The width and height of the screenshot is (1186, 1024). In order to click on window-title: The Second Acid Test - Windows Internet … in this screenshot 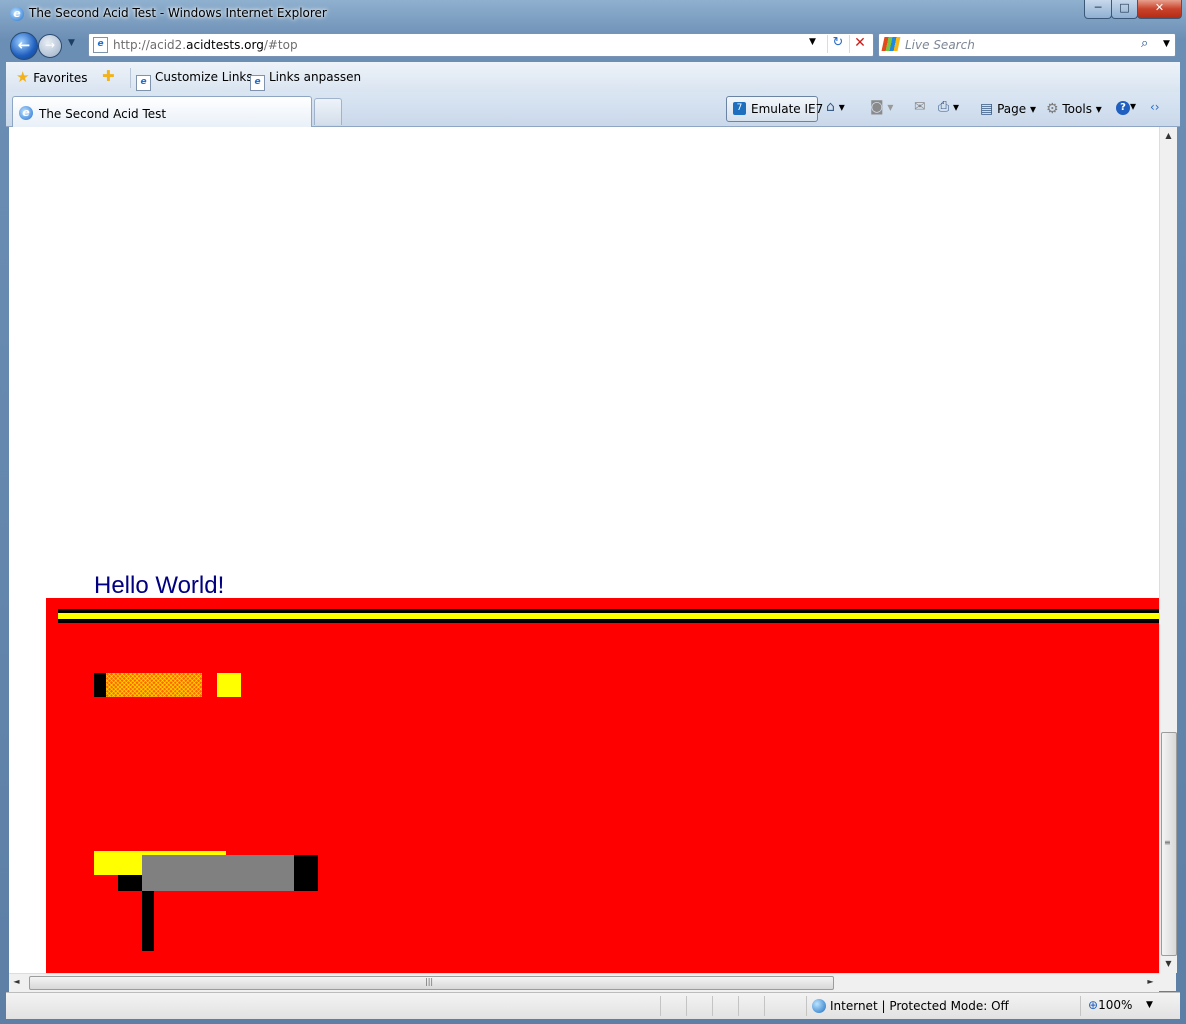, I will do `click(178, 13)`.